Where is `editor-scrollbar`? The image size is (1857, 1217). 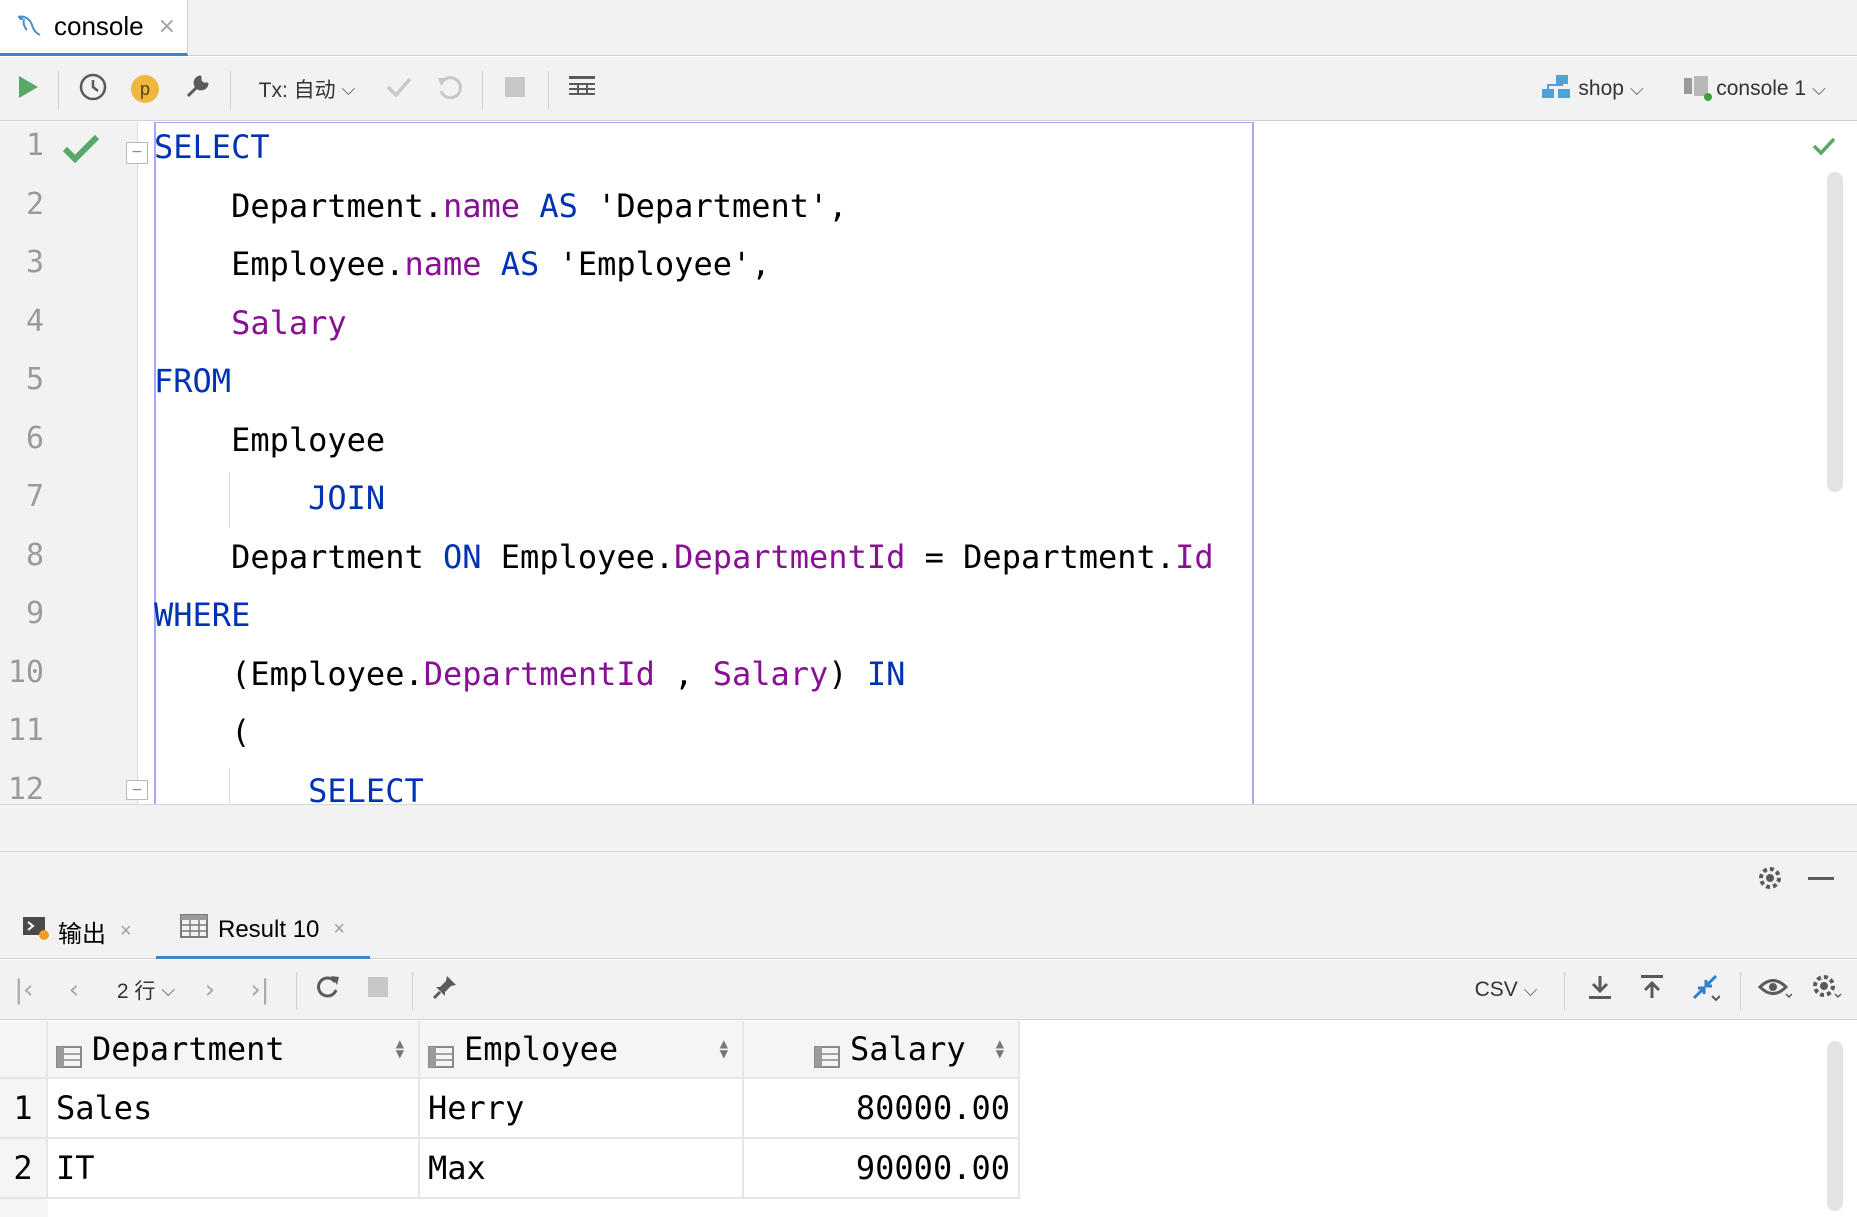
editor-scrollbar is located at coordinates (1835, 332).